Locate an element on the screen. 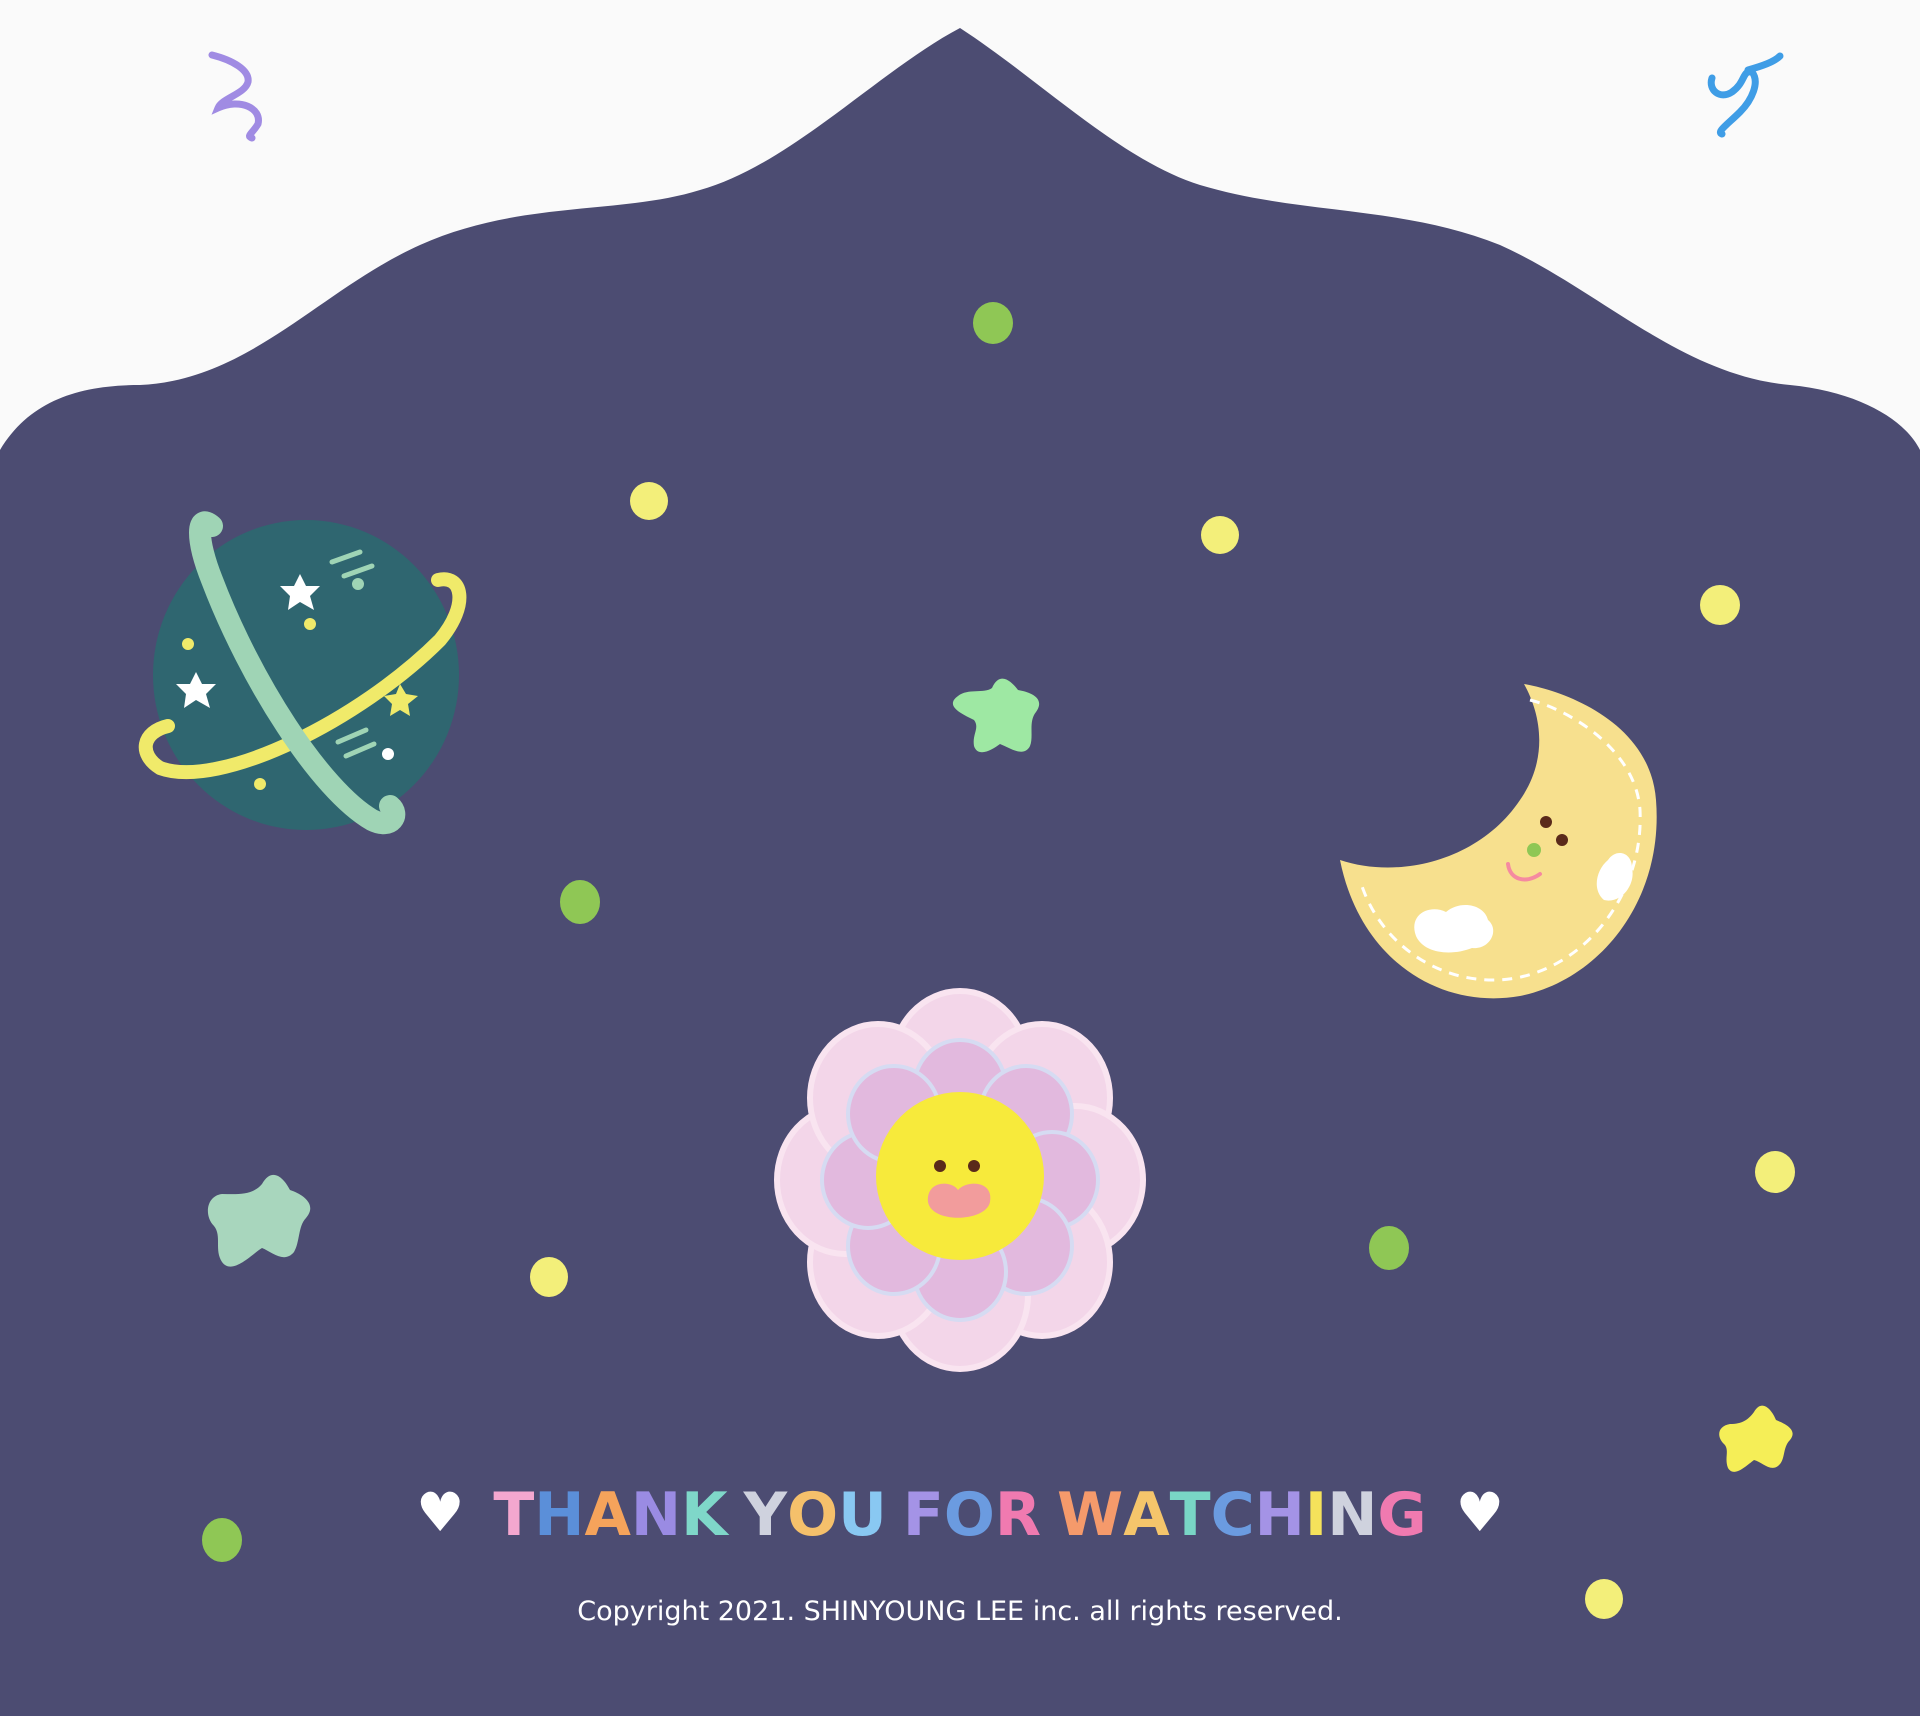  heart-left-icon: ♥ is located at coordinates (440, 1512).